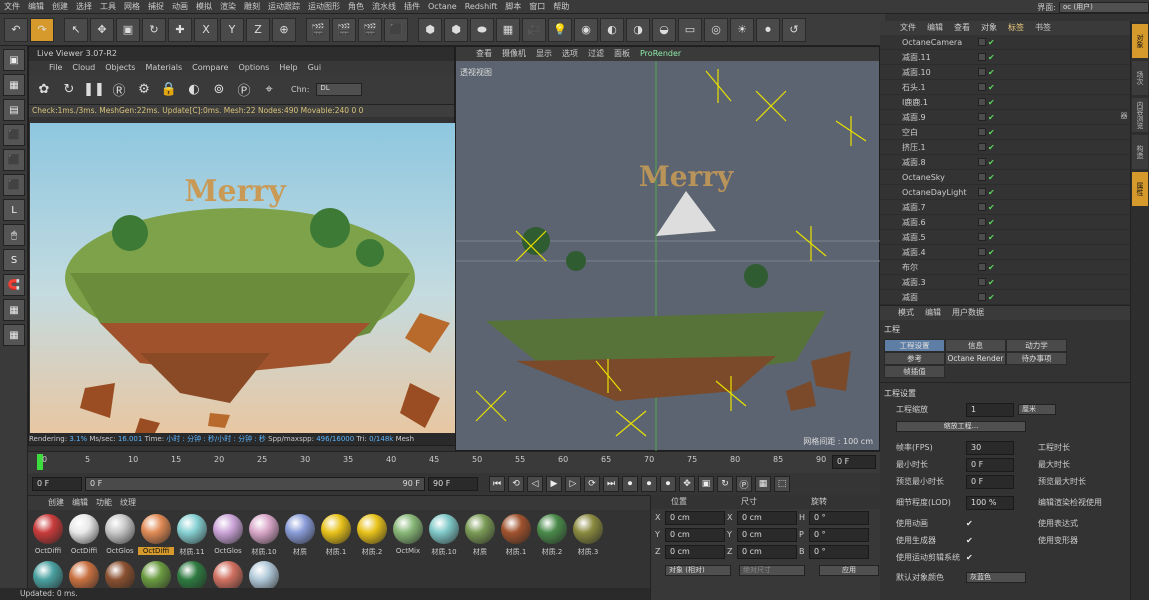 This screenshot has height=600, width=1149. What do you see at coordinates (356, 6) in the screenshot?
I see `menu-item: 角色` at bounding box center [356, 6].